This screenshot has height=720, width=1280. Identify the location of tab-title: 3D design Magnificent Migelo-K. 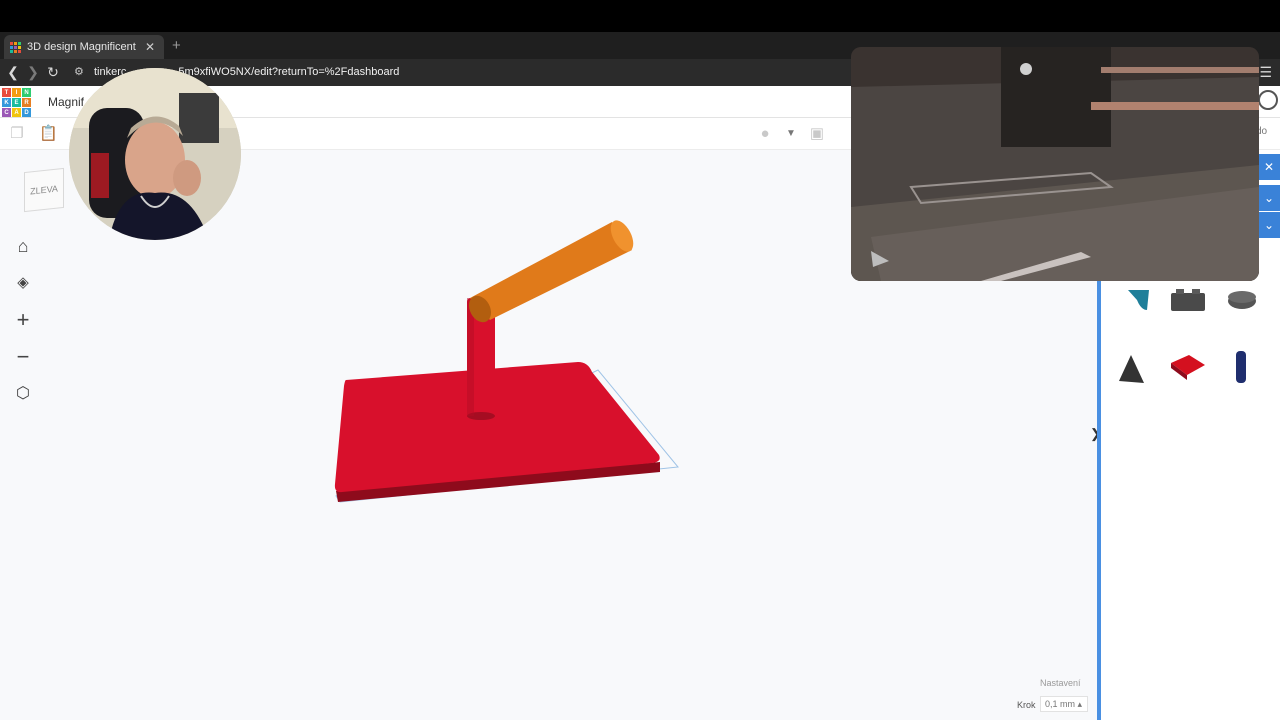
(83, 47).